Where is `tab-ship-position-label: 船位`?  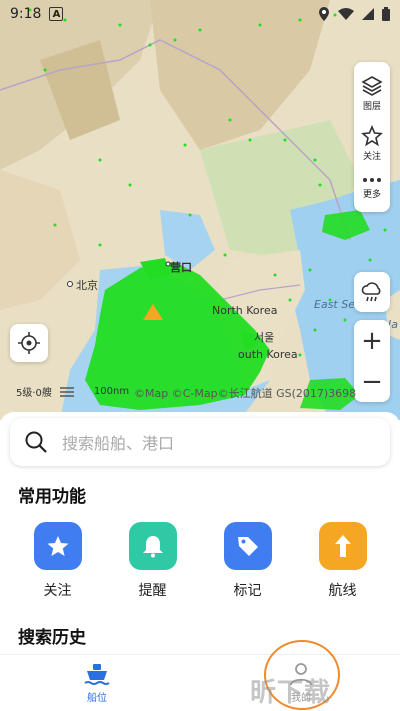 tab-ship-position-label: 船位 is located at coordinates (97, 698).